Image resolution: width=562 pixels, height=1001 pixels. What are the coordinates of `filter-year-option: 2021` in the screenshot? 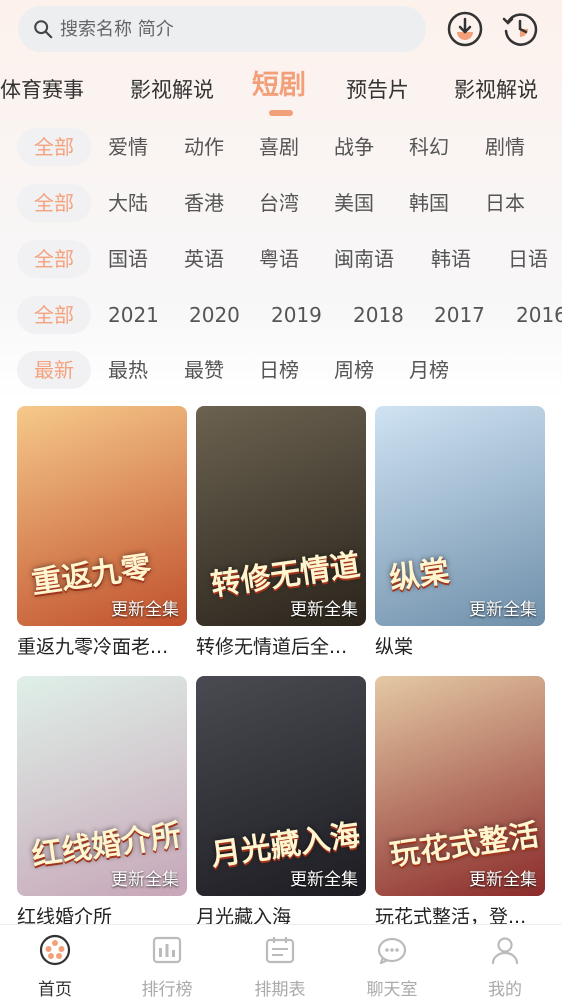 It's located at (133, 315).